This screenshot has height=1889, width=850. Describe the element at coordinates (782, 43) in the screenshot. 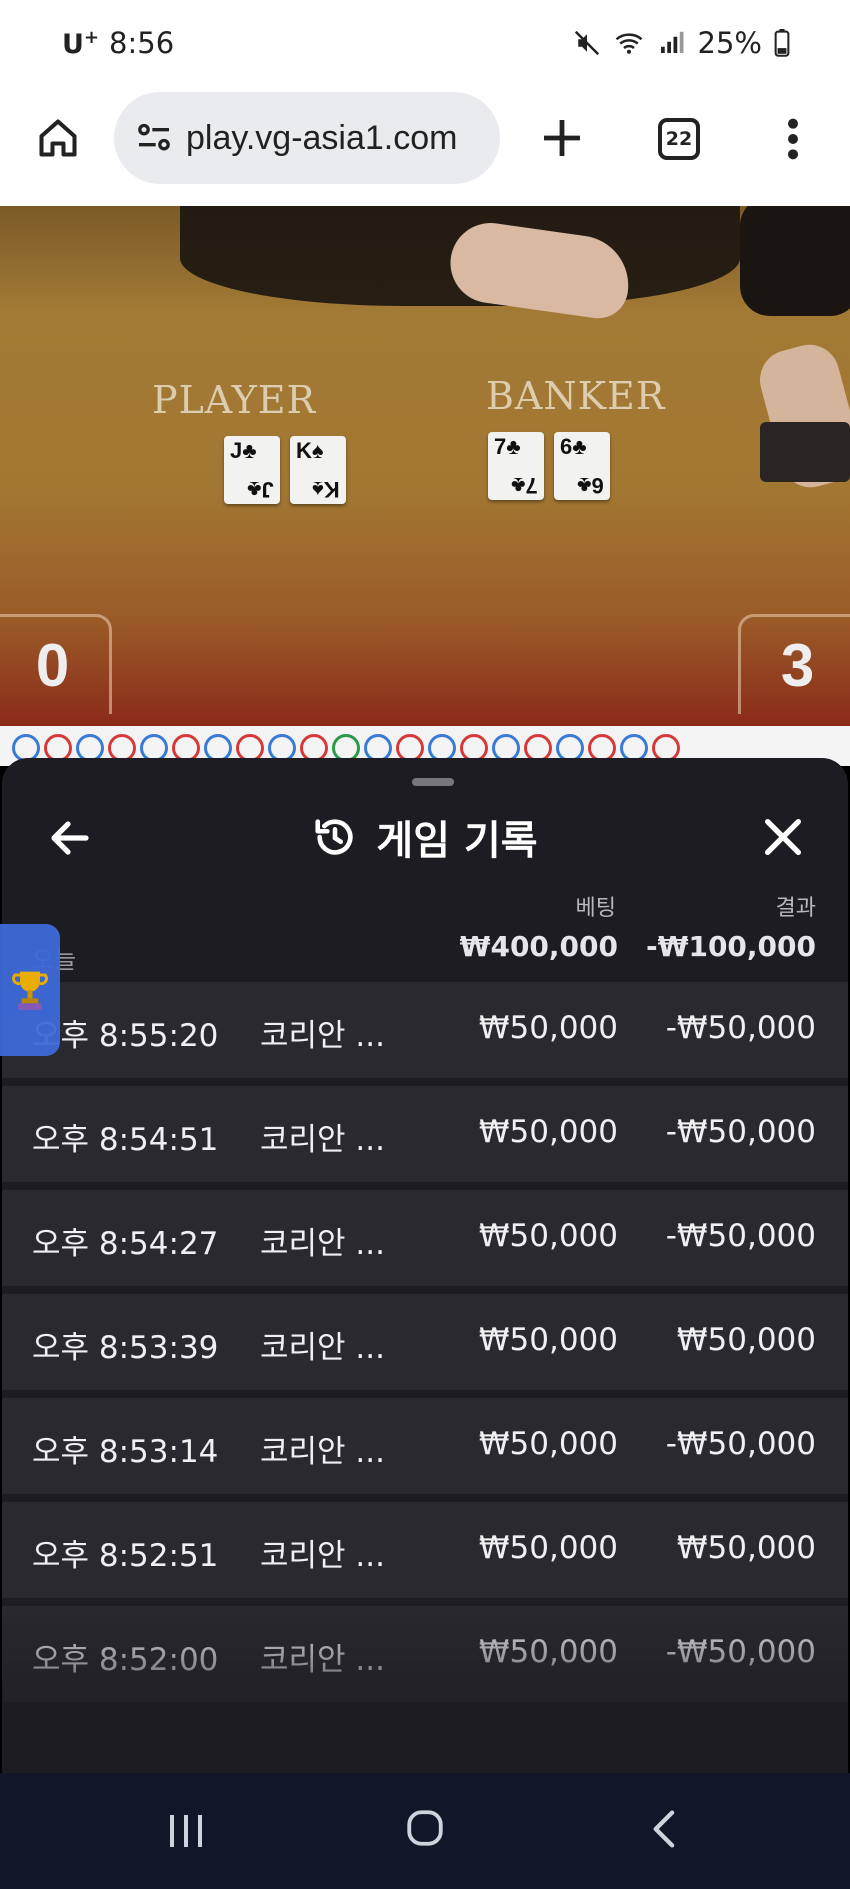

I see `battery-icon` at that location.